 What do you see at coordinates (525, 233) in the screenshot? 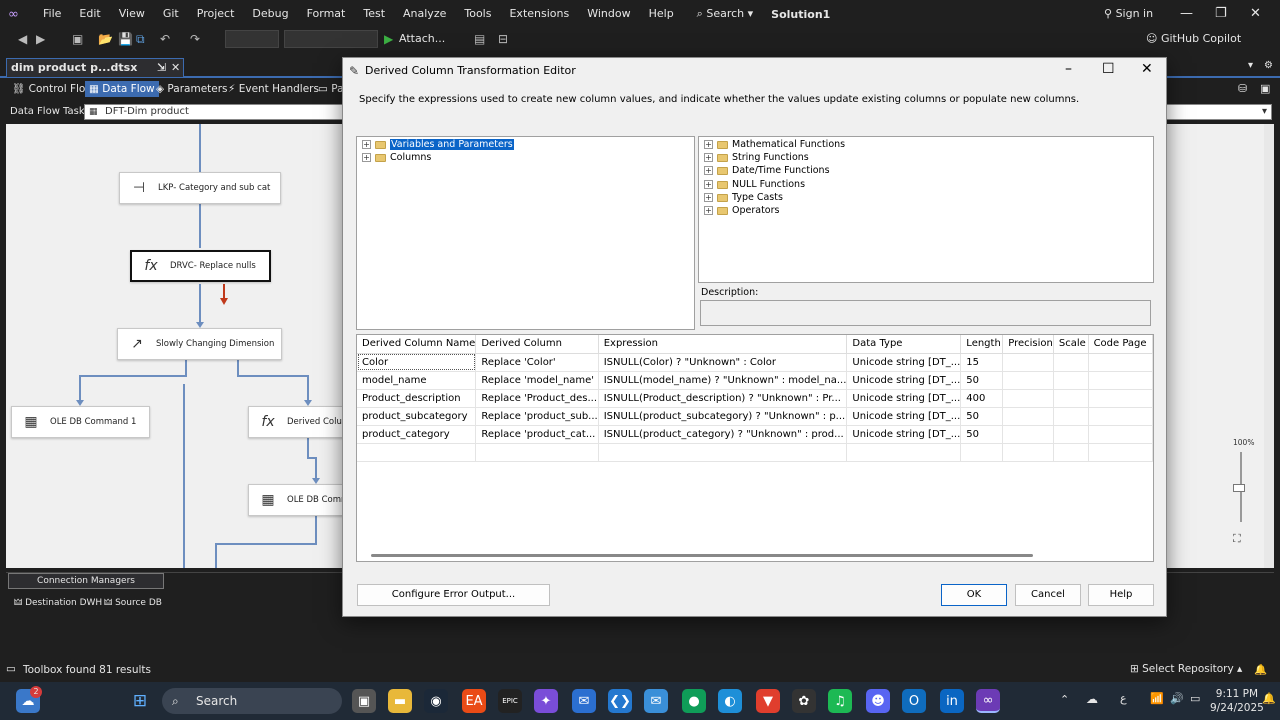
I see `variables-columns-tree: + Variables and Parameters + Columns` at bounding box center [525, 233].